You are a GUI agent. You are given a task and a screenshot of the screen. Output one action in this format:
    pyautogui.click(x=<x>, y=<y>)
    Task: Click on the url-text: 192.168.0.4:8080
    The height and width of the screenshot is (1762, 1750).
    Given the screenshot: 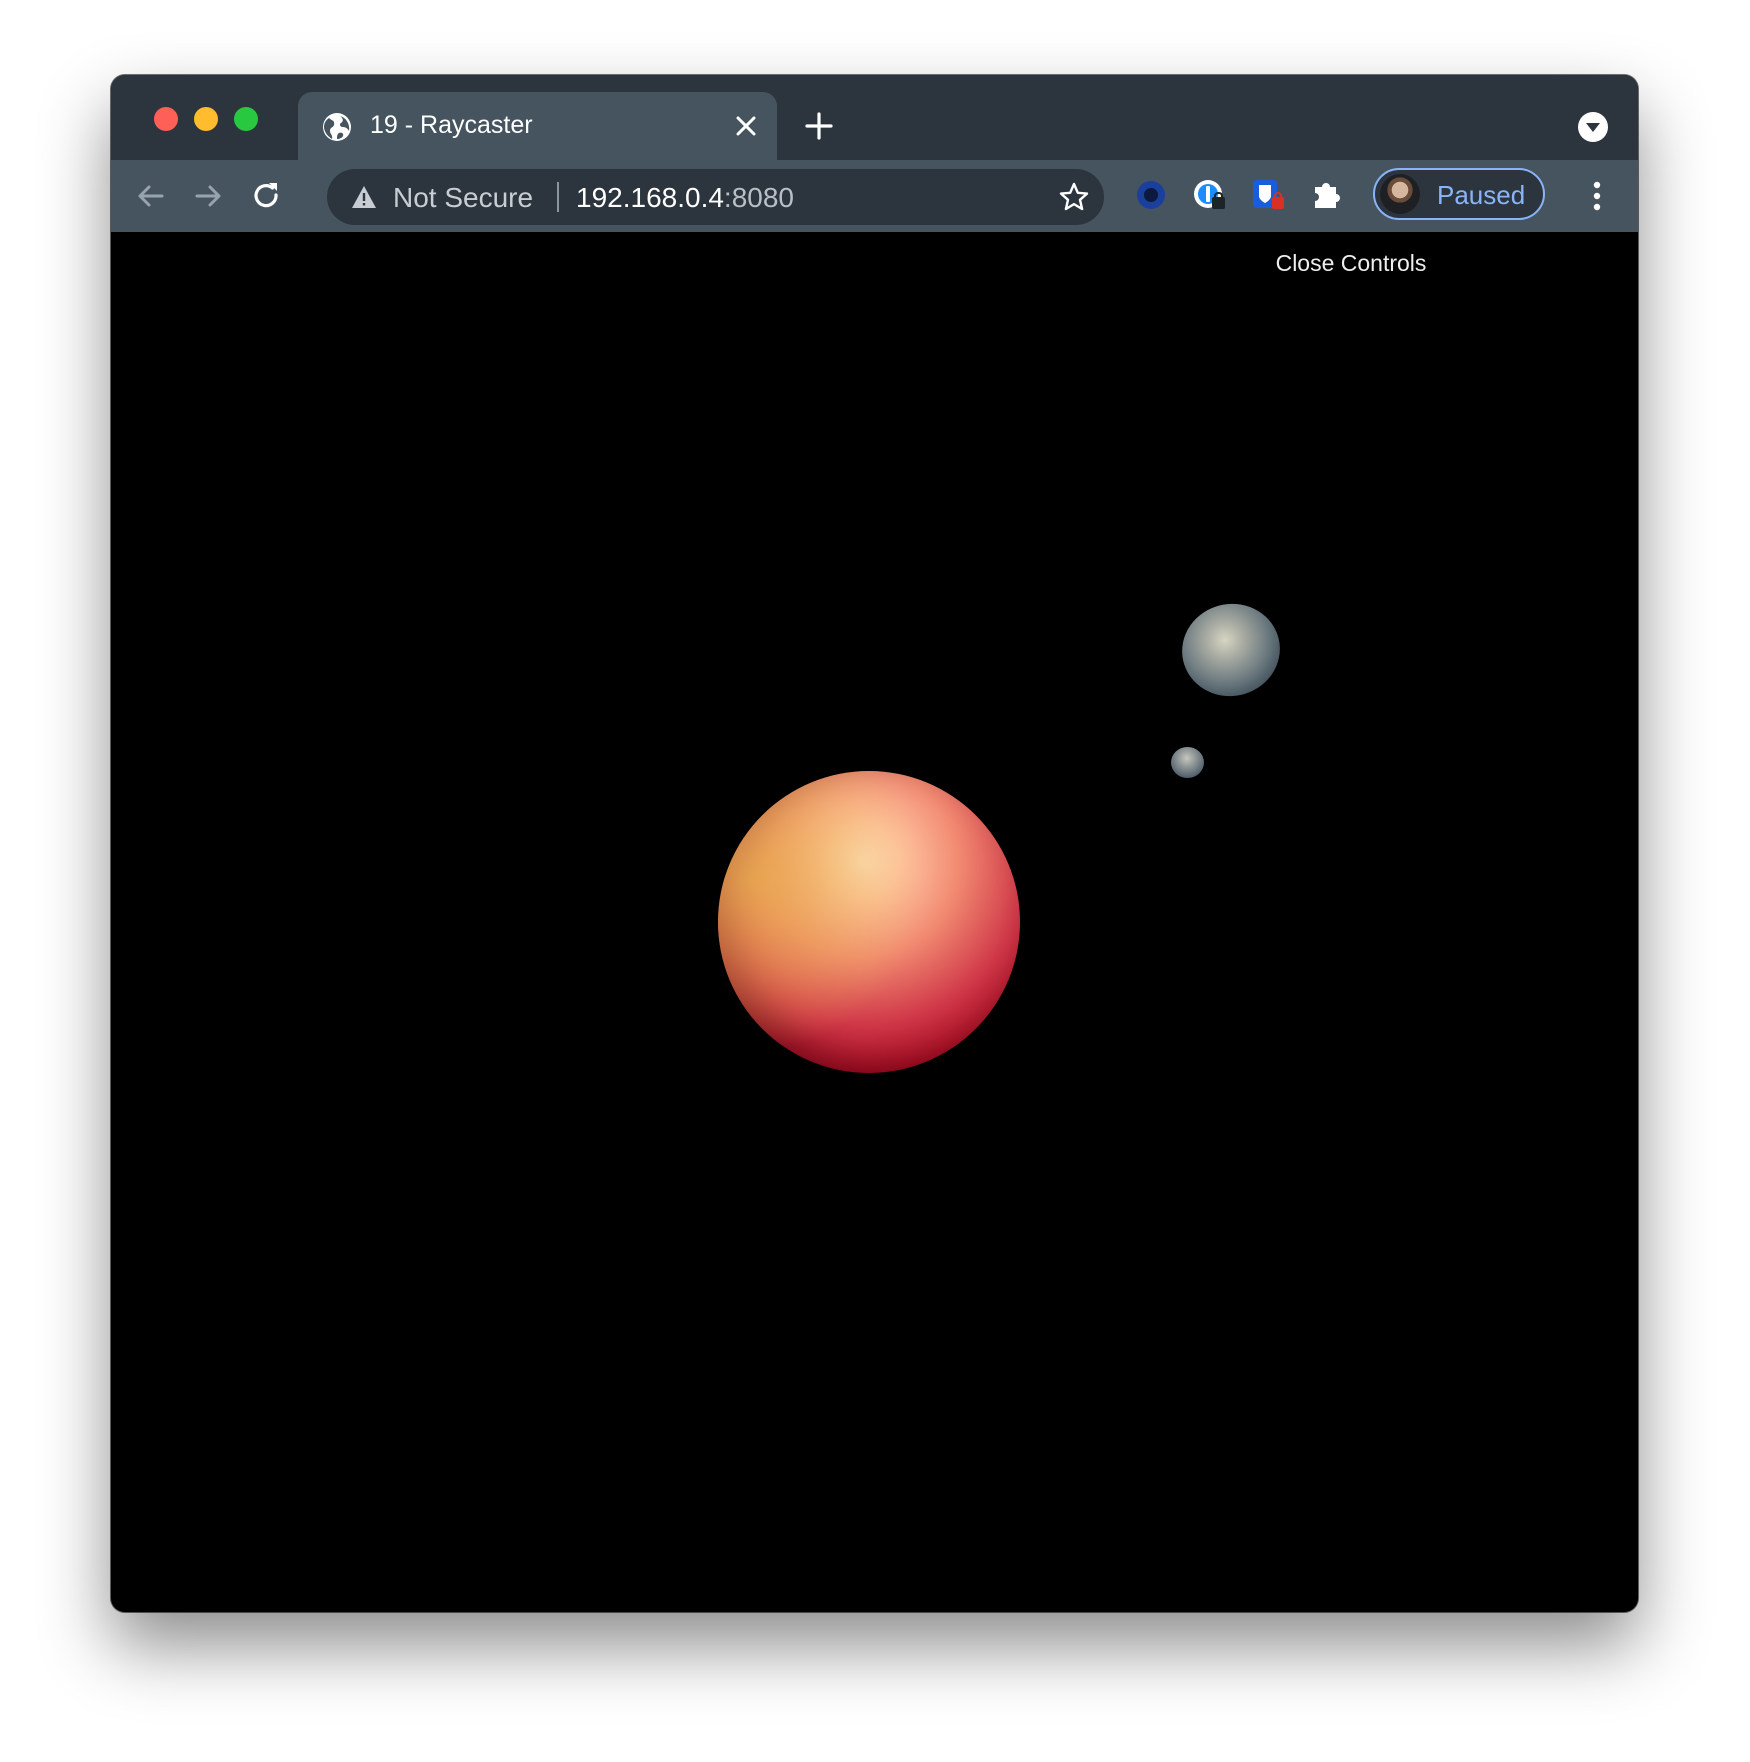 What is the action you would take?
    pyautogui.click(x=685, y=198)
    